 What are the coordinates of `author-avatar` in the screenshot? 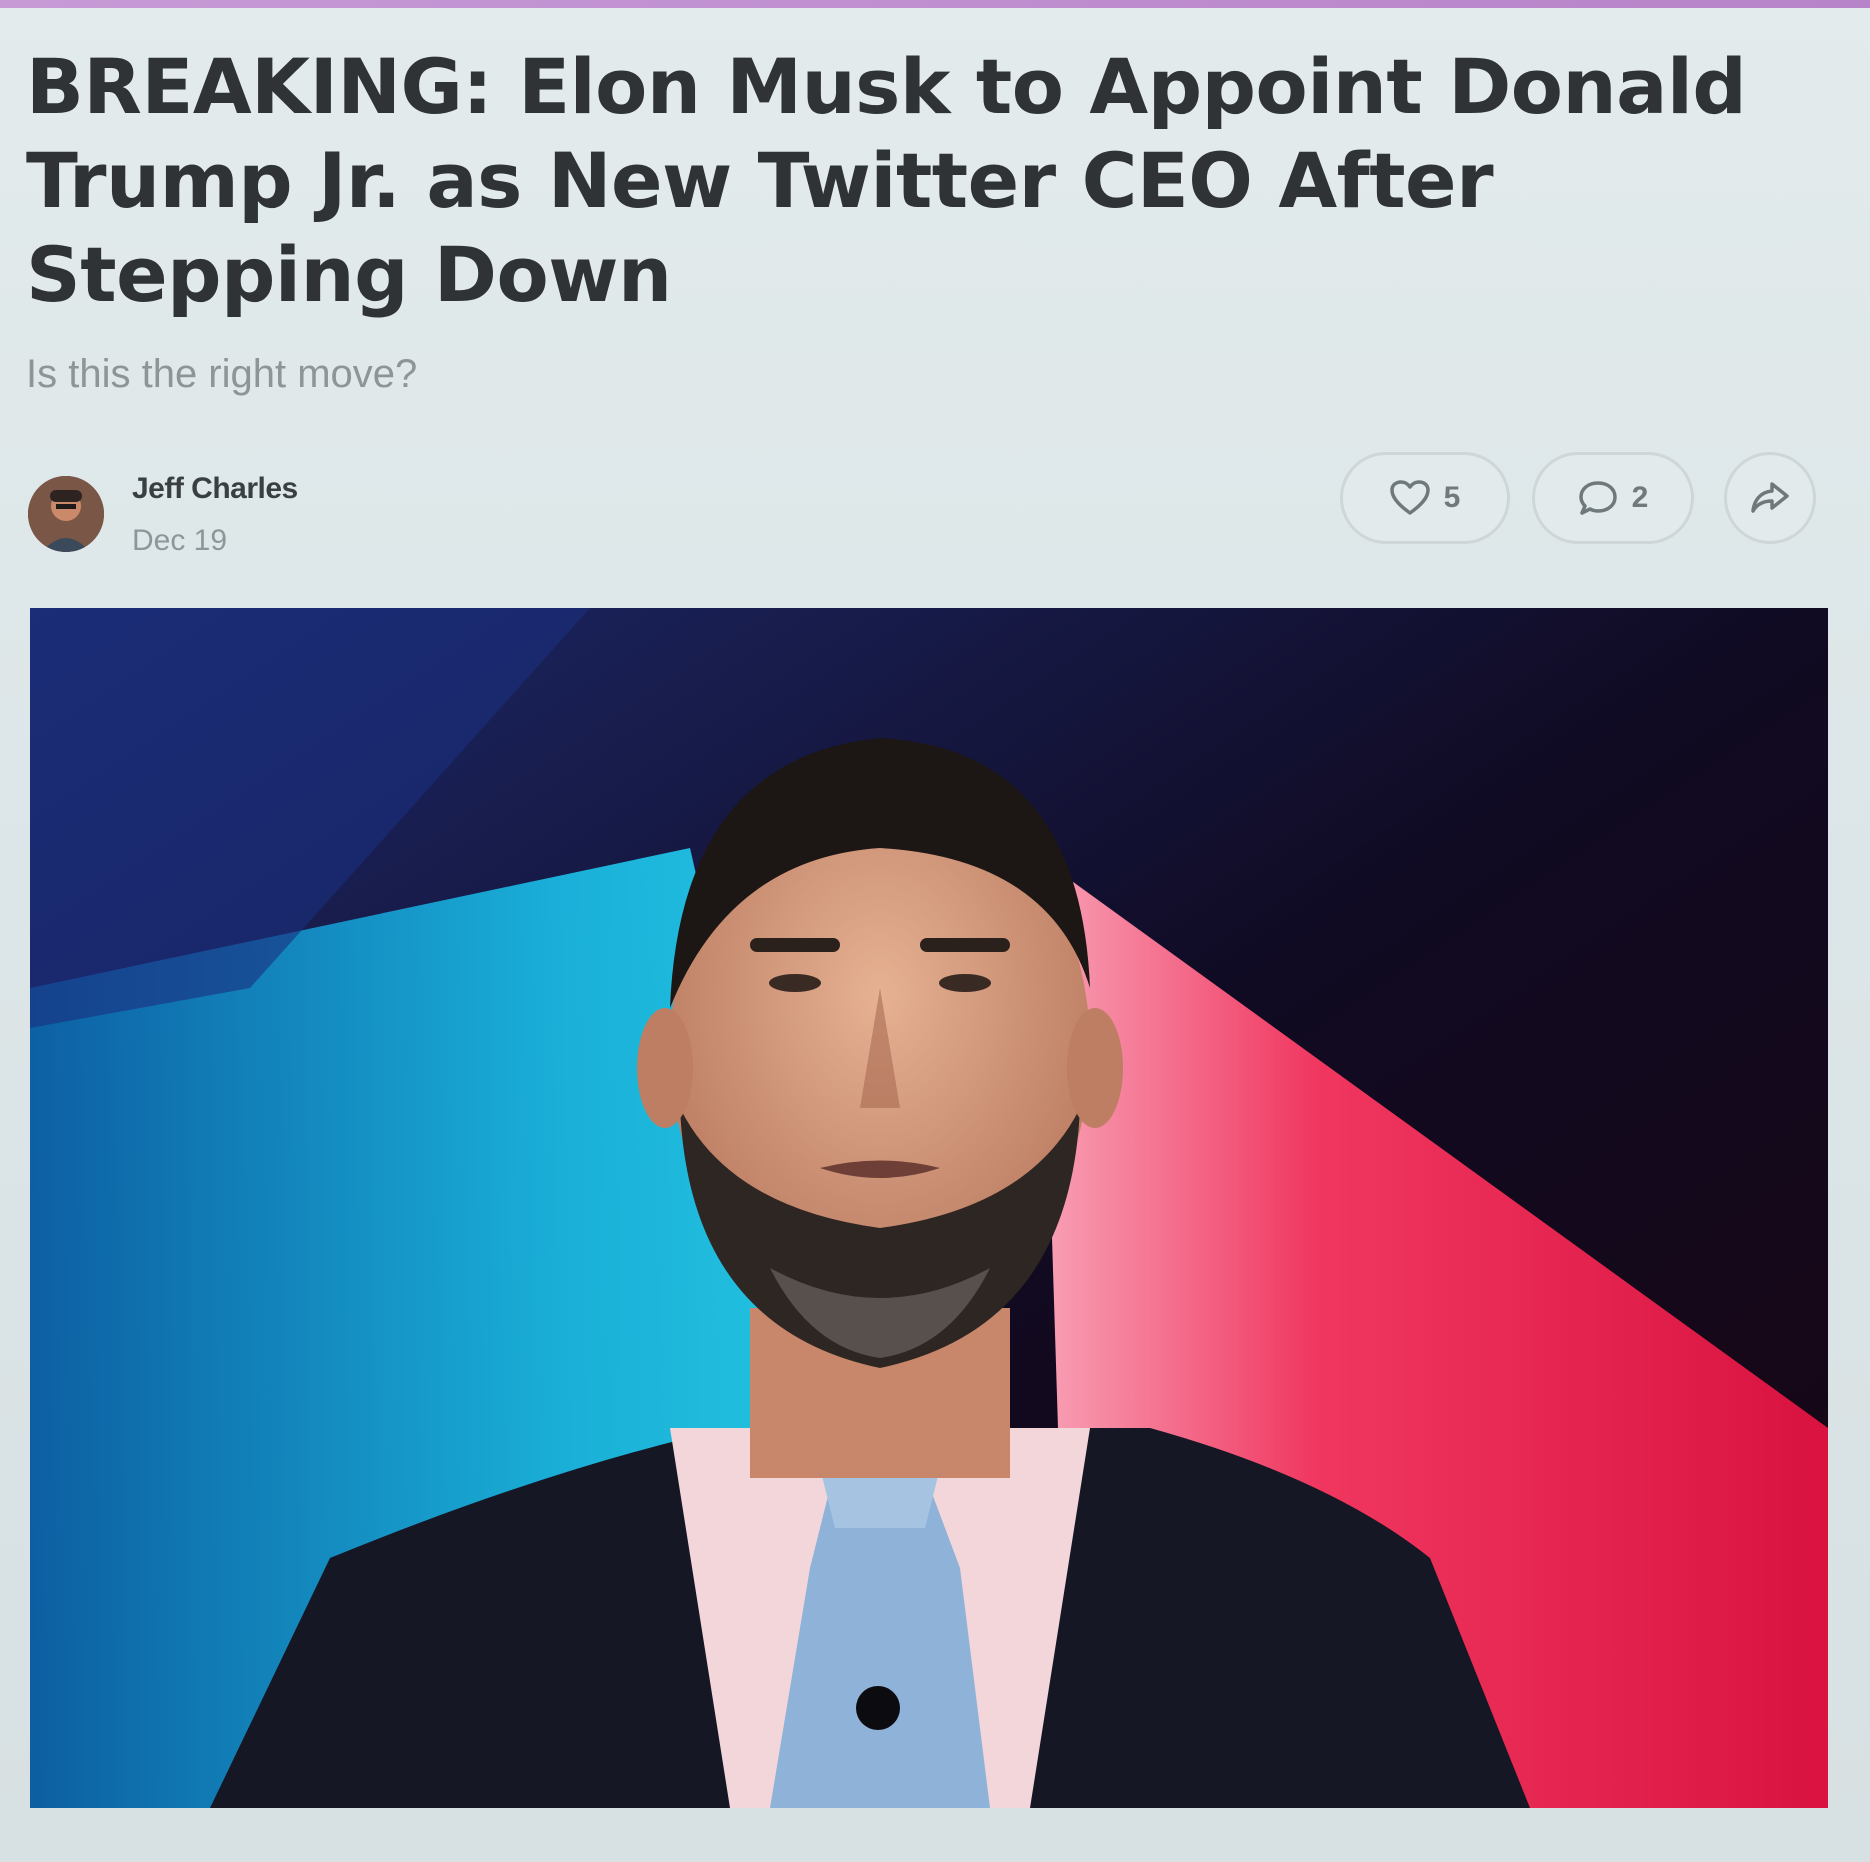 It's located at (66, 514).